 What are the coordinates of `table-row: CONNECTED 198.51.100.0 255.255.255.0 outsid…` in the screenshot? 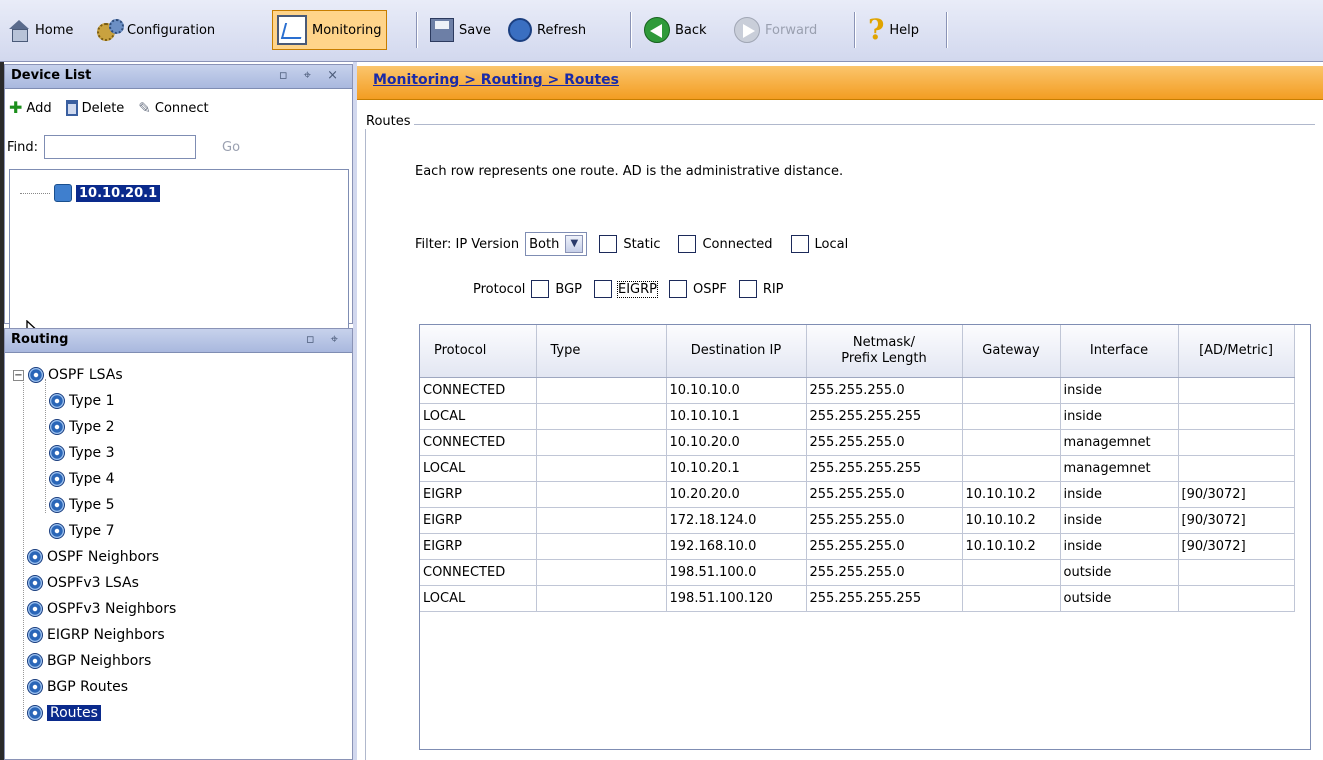 It's located at (857, 572).